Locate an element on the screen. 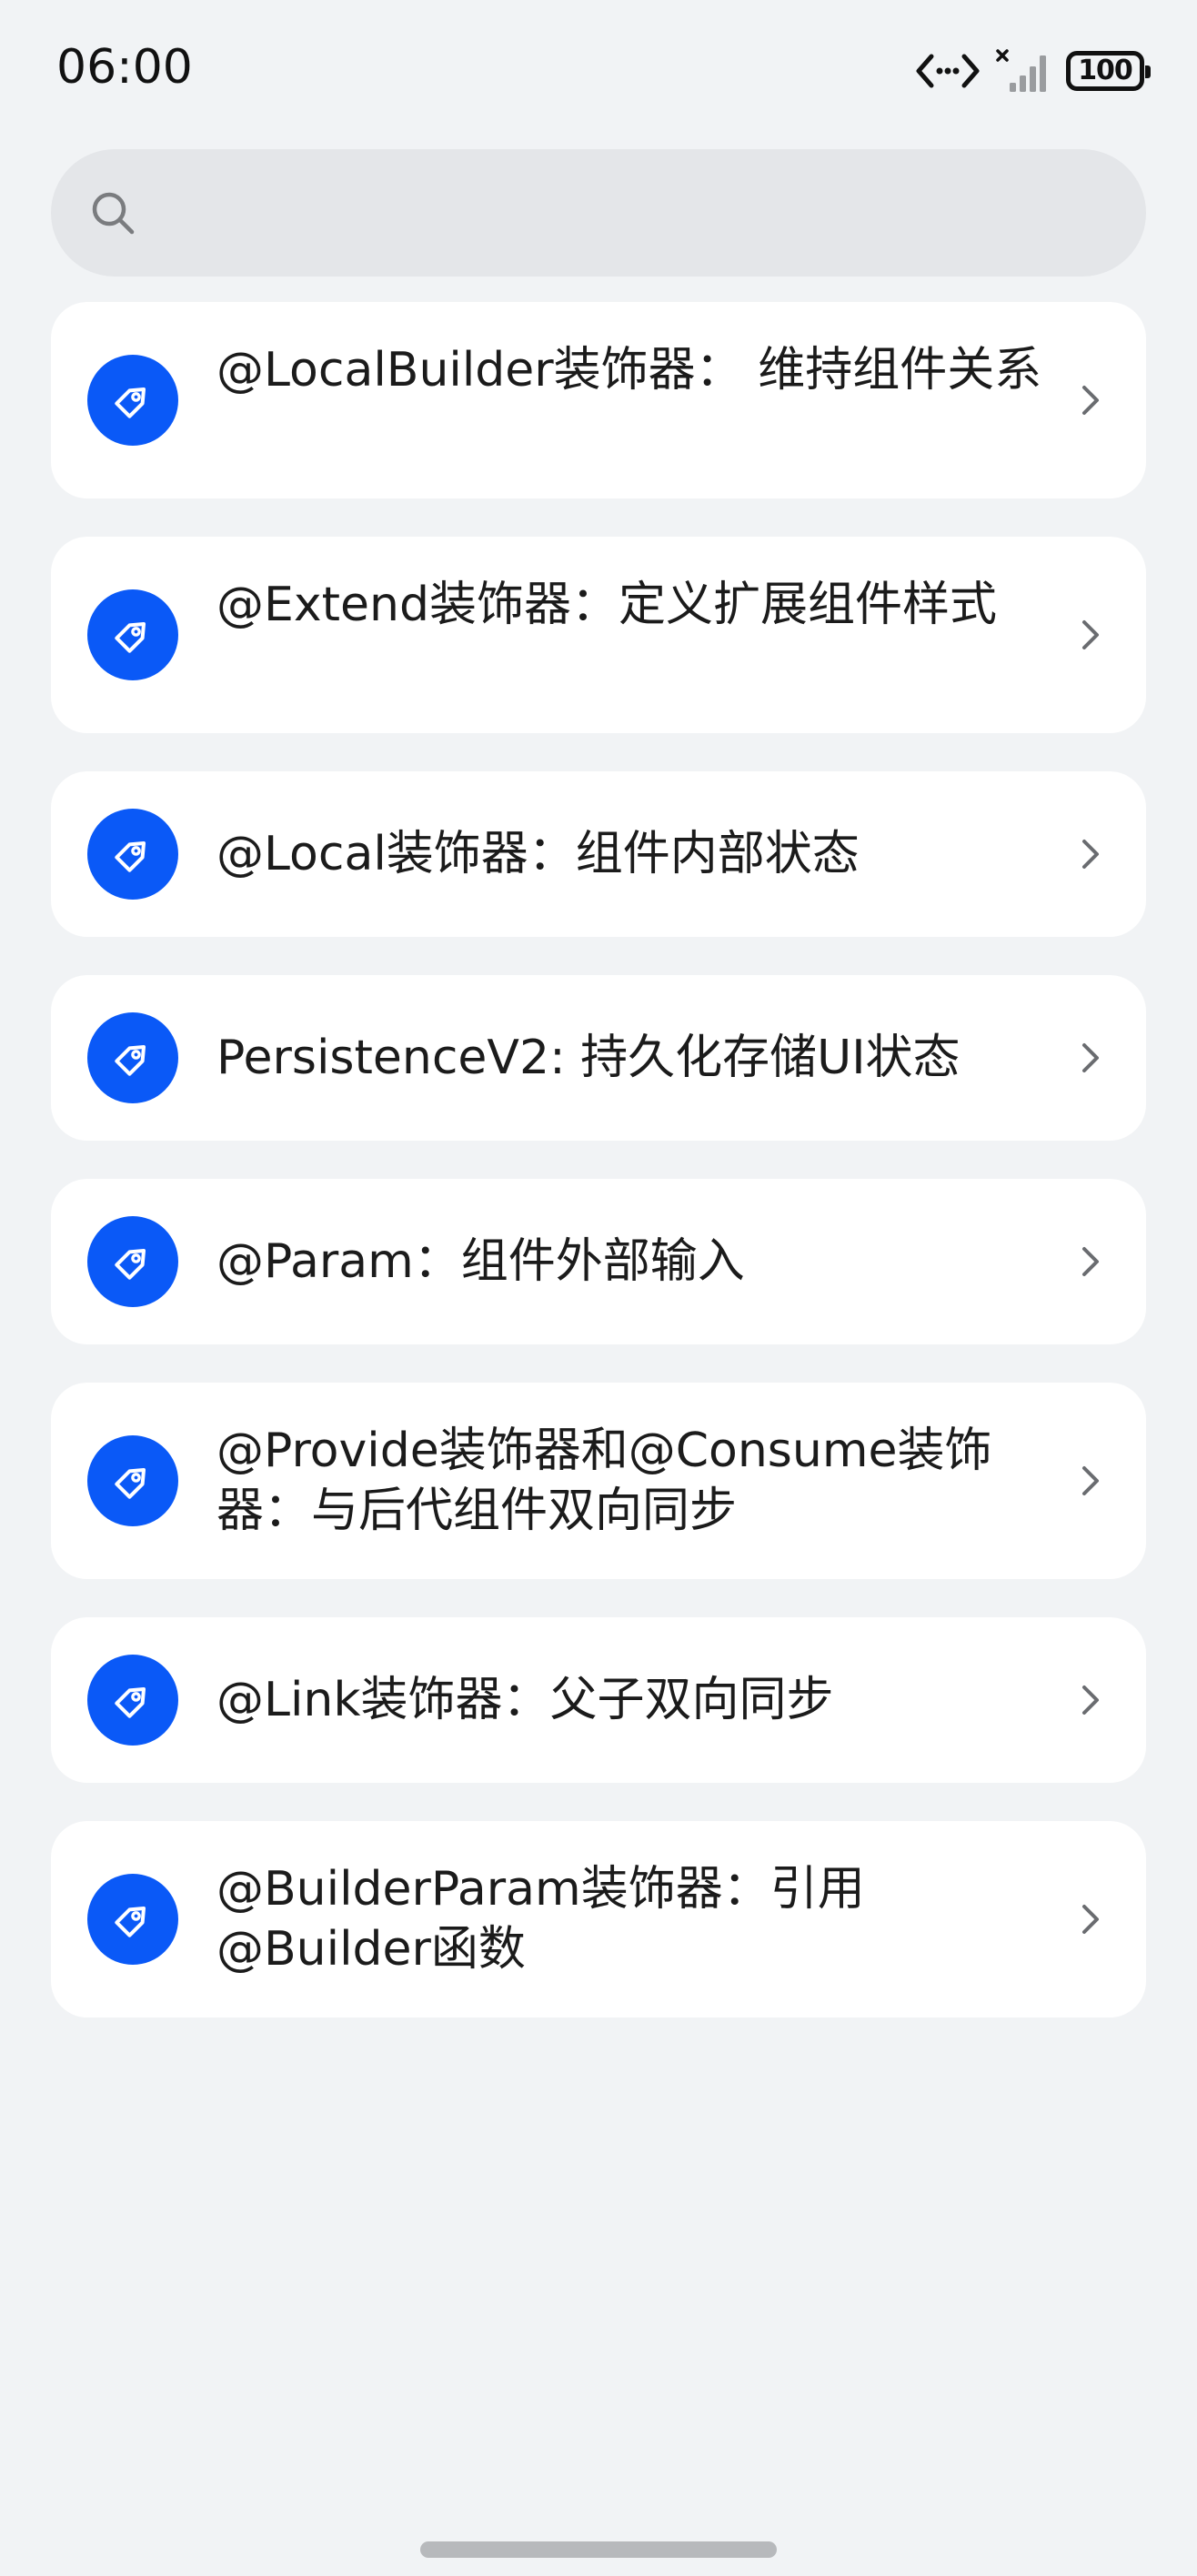 The width and height of the screenshot is (1197, 2576). list-item-label: @Link装饰器：父子双向同步 is located at coordinates (525, 1700).